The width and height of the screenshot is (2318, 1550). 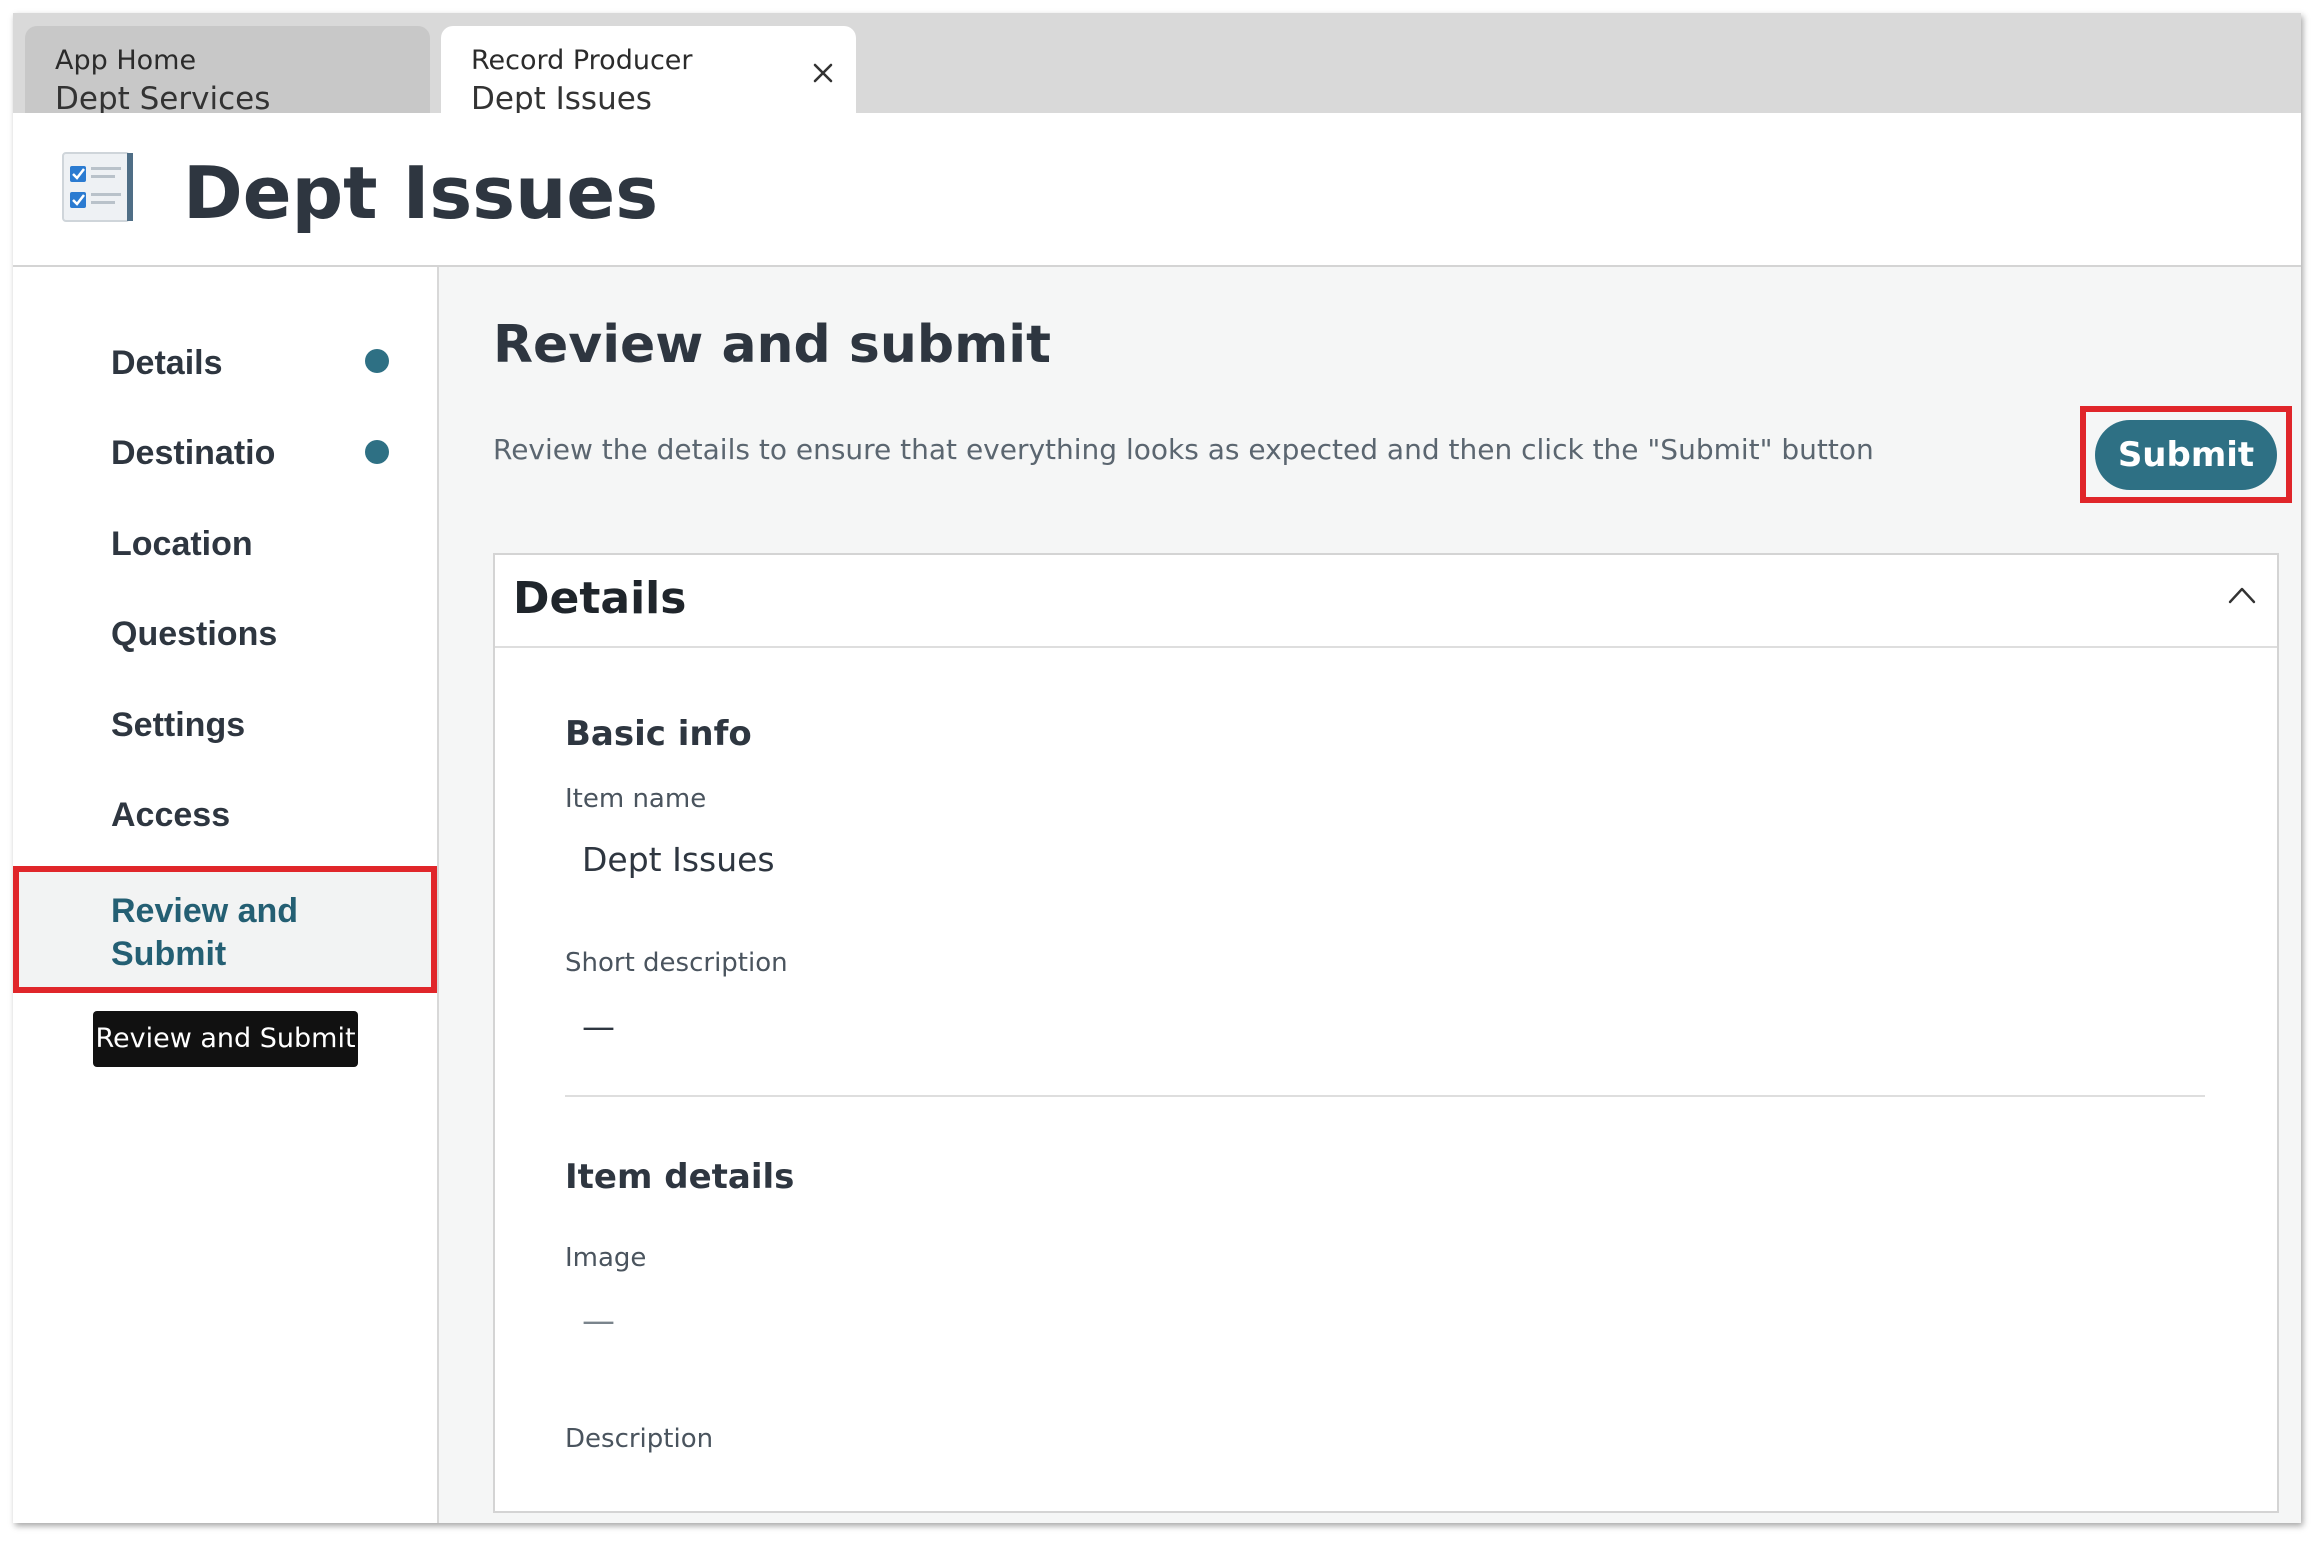 I want to click on description-label: Description, so click(x=639, y=1439).